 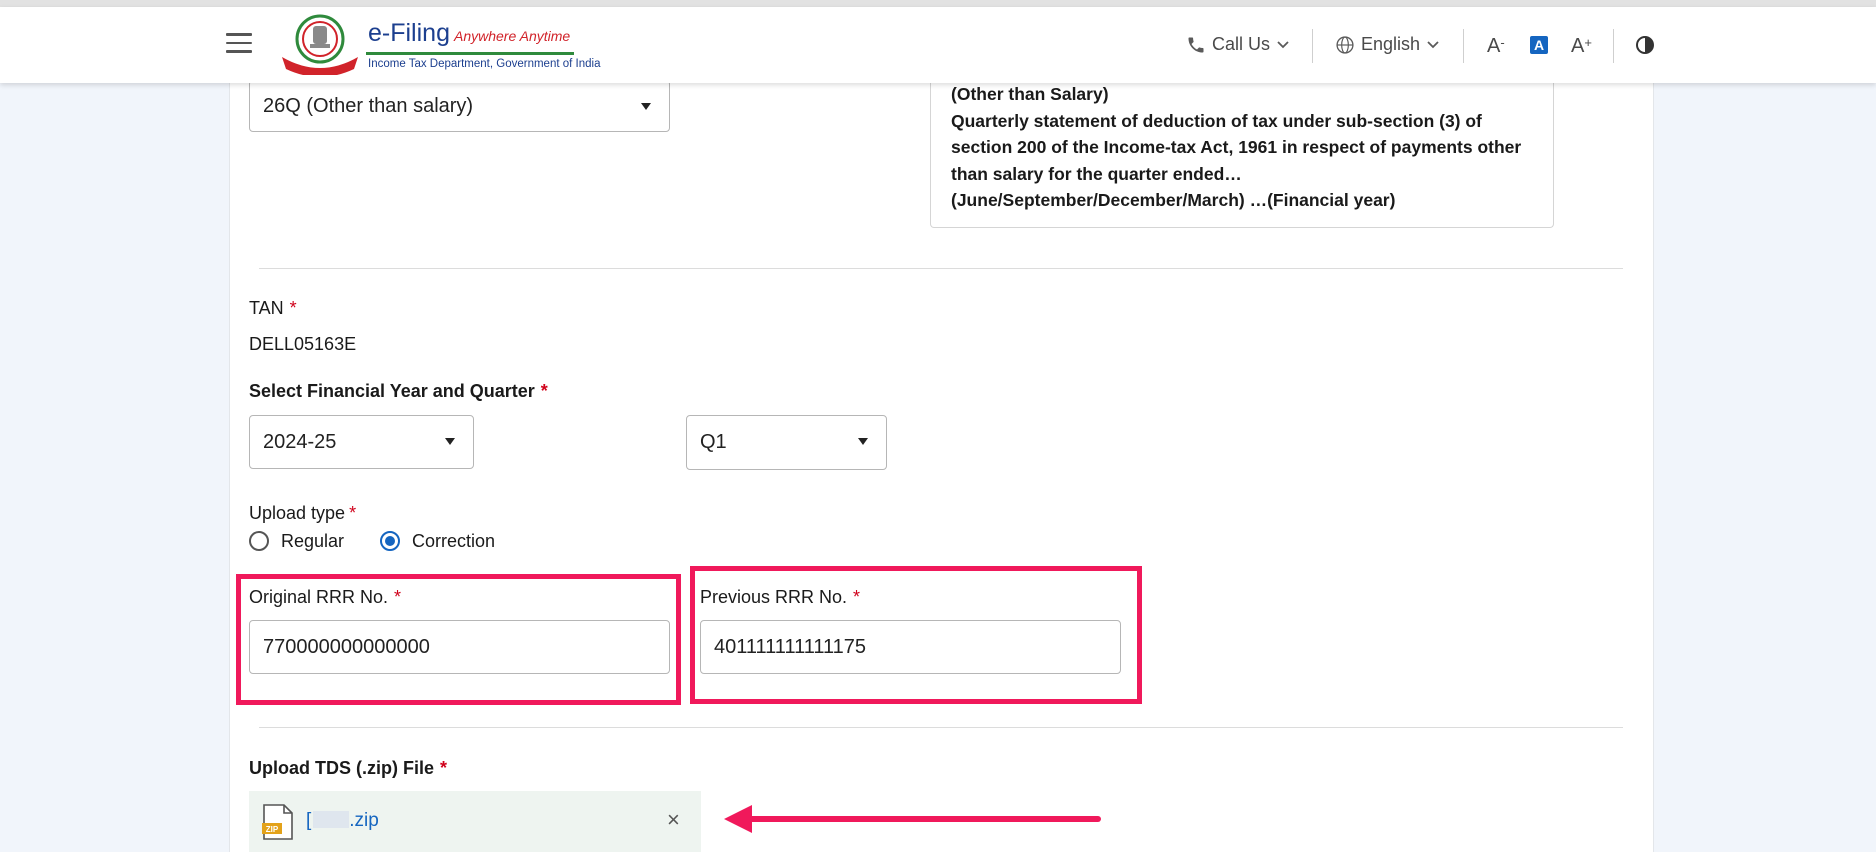 I want to click on uploaded-file-name: [ .zip, so click(x=342, y=821).